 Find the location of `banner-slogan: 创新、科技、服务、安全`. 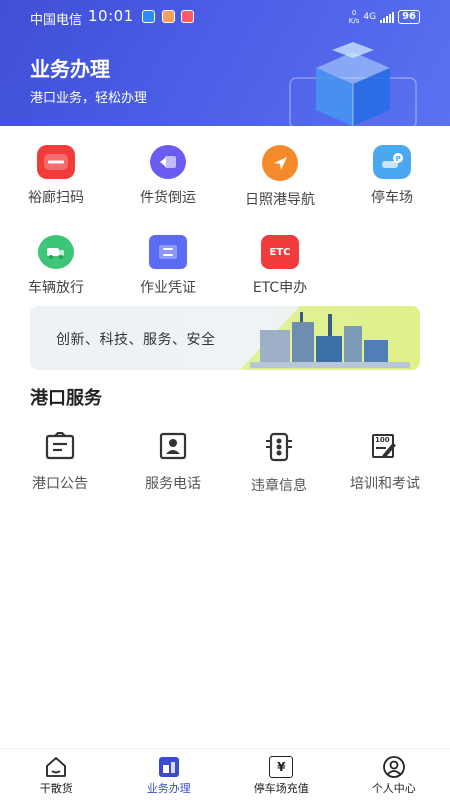

banner-slogan: 创新、科技、服务、安全 is located at coordinates (136, 340).